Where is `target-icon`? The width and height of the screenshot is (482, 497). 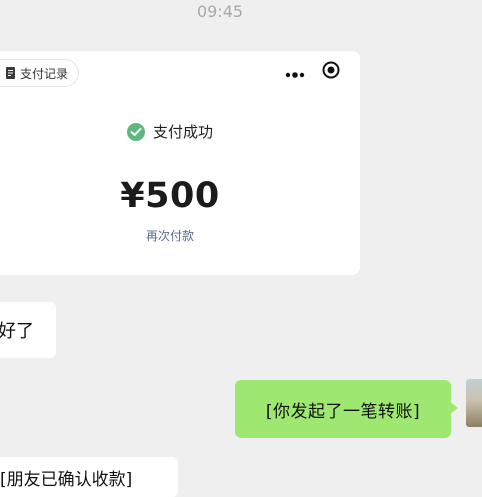
target-icon is located at coordinates (331, 72).